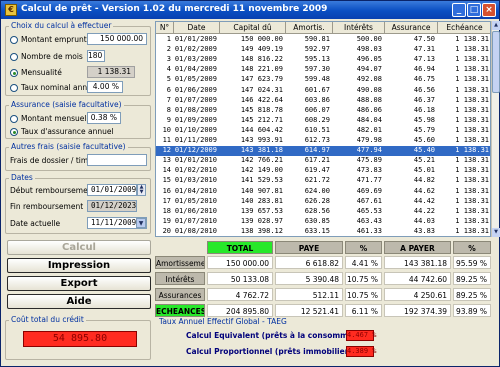 Image resolution: width=500 pixels, height=367 pixels. Describe the element at coordinates (195, 99) in the screenshot. I see `table-cell: 01/07/2009` at that location.